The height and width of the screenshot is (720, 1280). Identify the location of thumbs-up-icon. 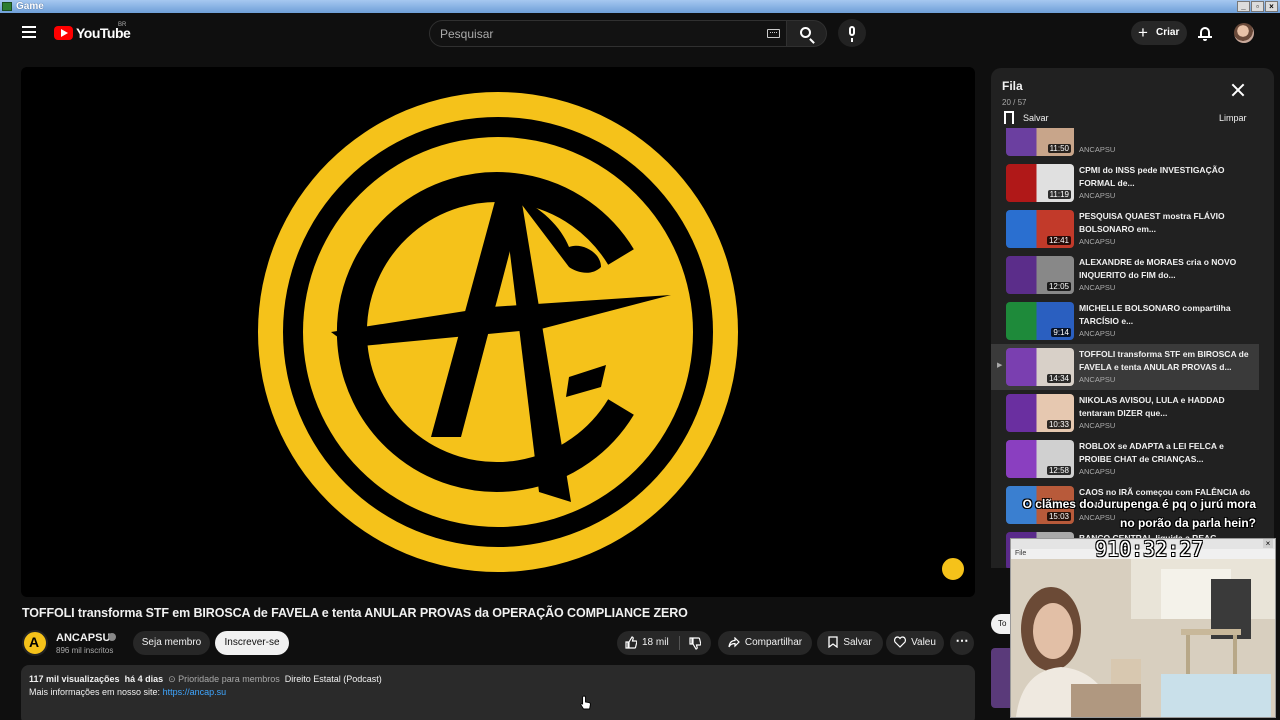
(631, 642).